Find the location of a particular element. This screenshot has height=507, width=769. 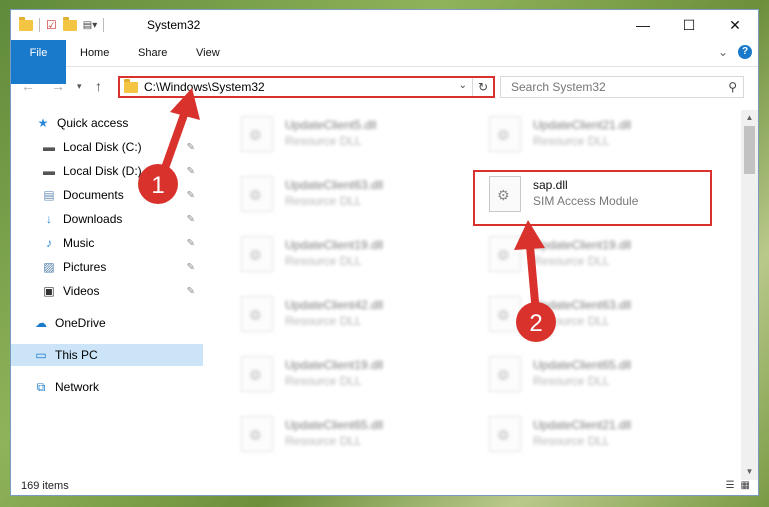

window-controls: — ☐ ✕ is located at coordinates (689, 25).